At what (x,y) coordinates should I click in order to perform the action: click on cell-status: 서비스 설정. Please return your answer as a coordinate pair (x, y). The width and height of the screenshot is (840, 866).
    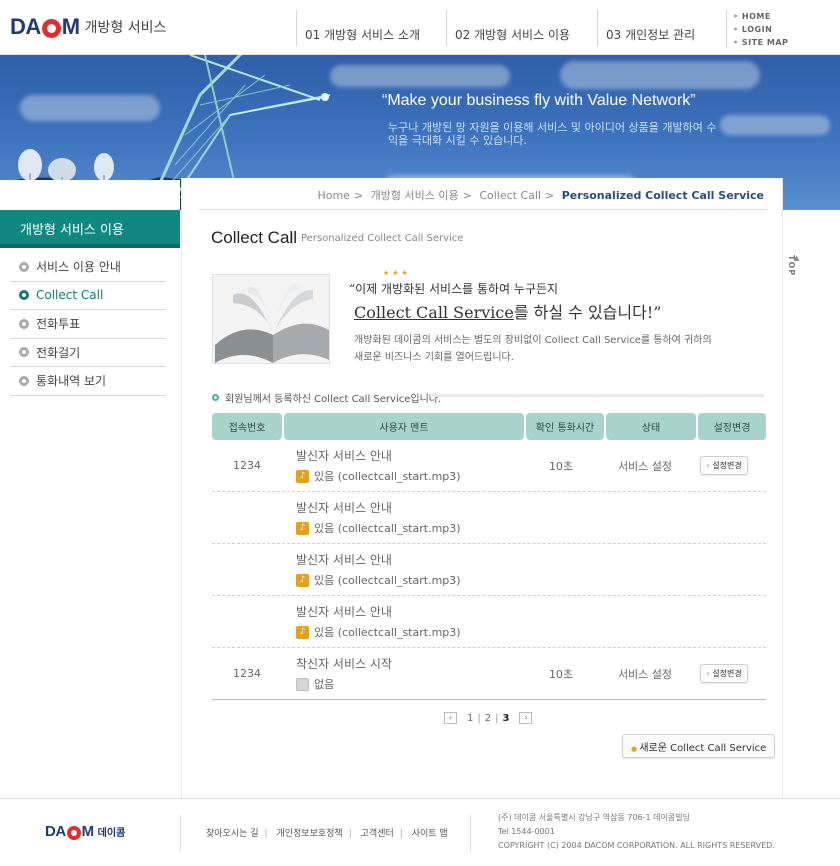
    Looking at the image, I should click on (645, 674).